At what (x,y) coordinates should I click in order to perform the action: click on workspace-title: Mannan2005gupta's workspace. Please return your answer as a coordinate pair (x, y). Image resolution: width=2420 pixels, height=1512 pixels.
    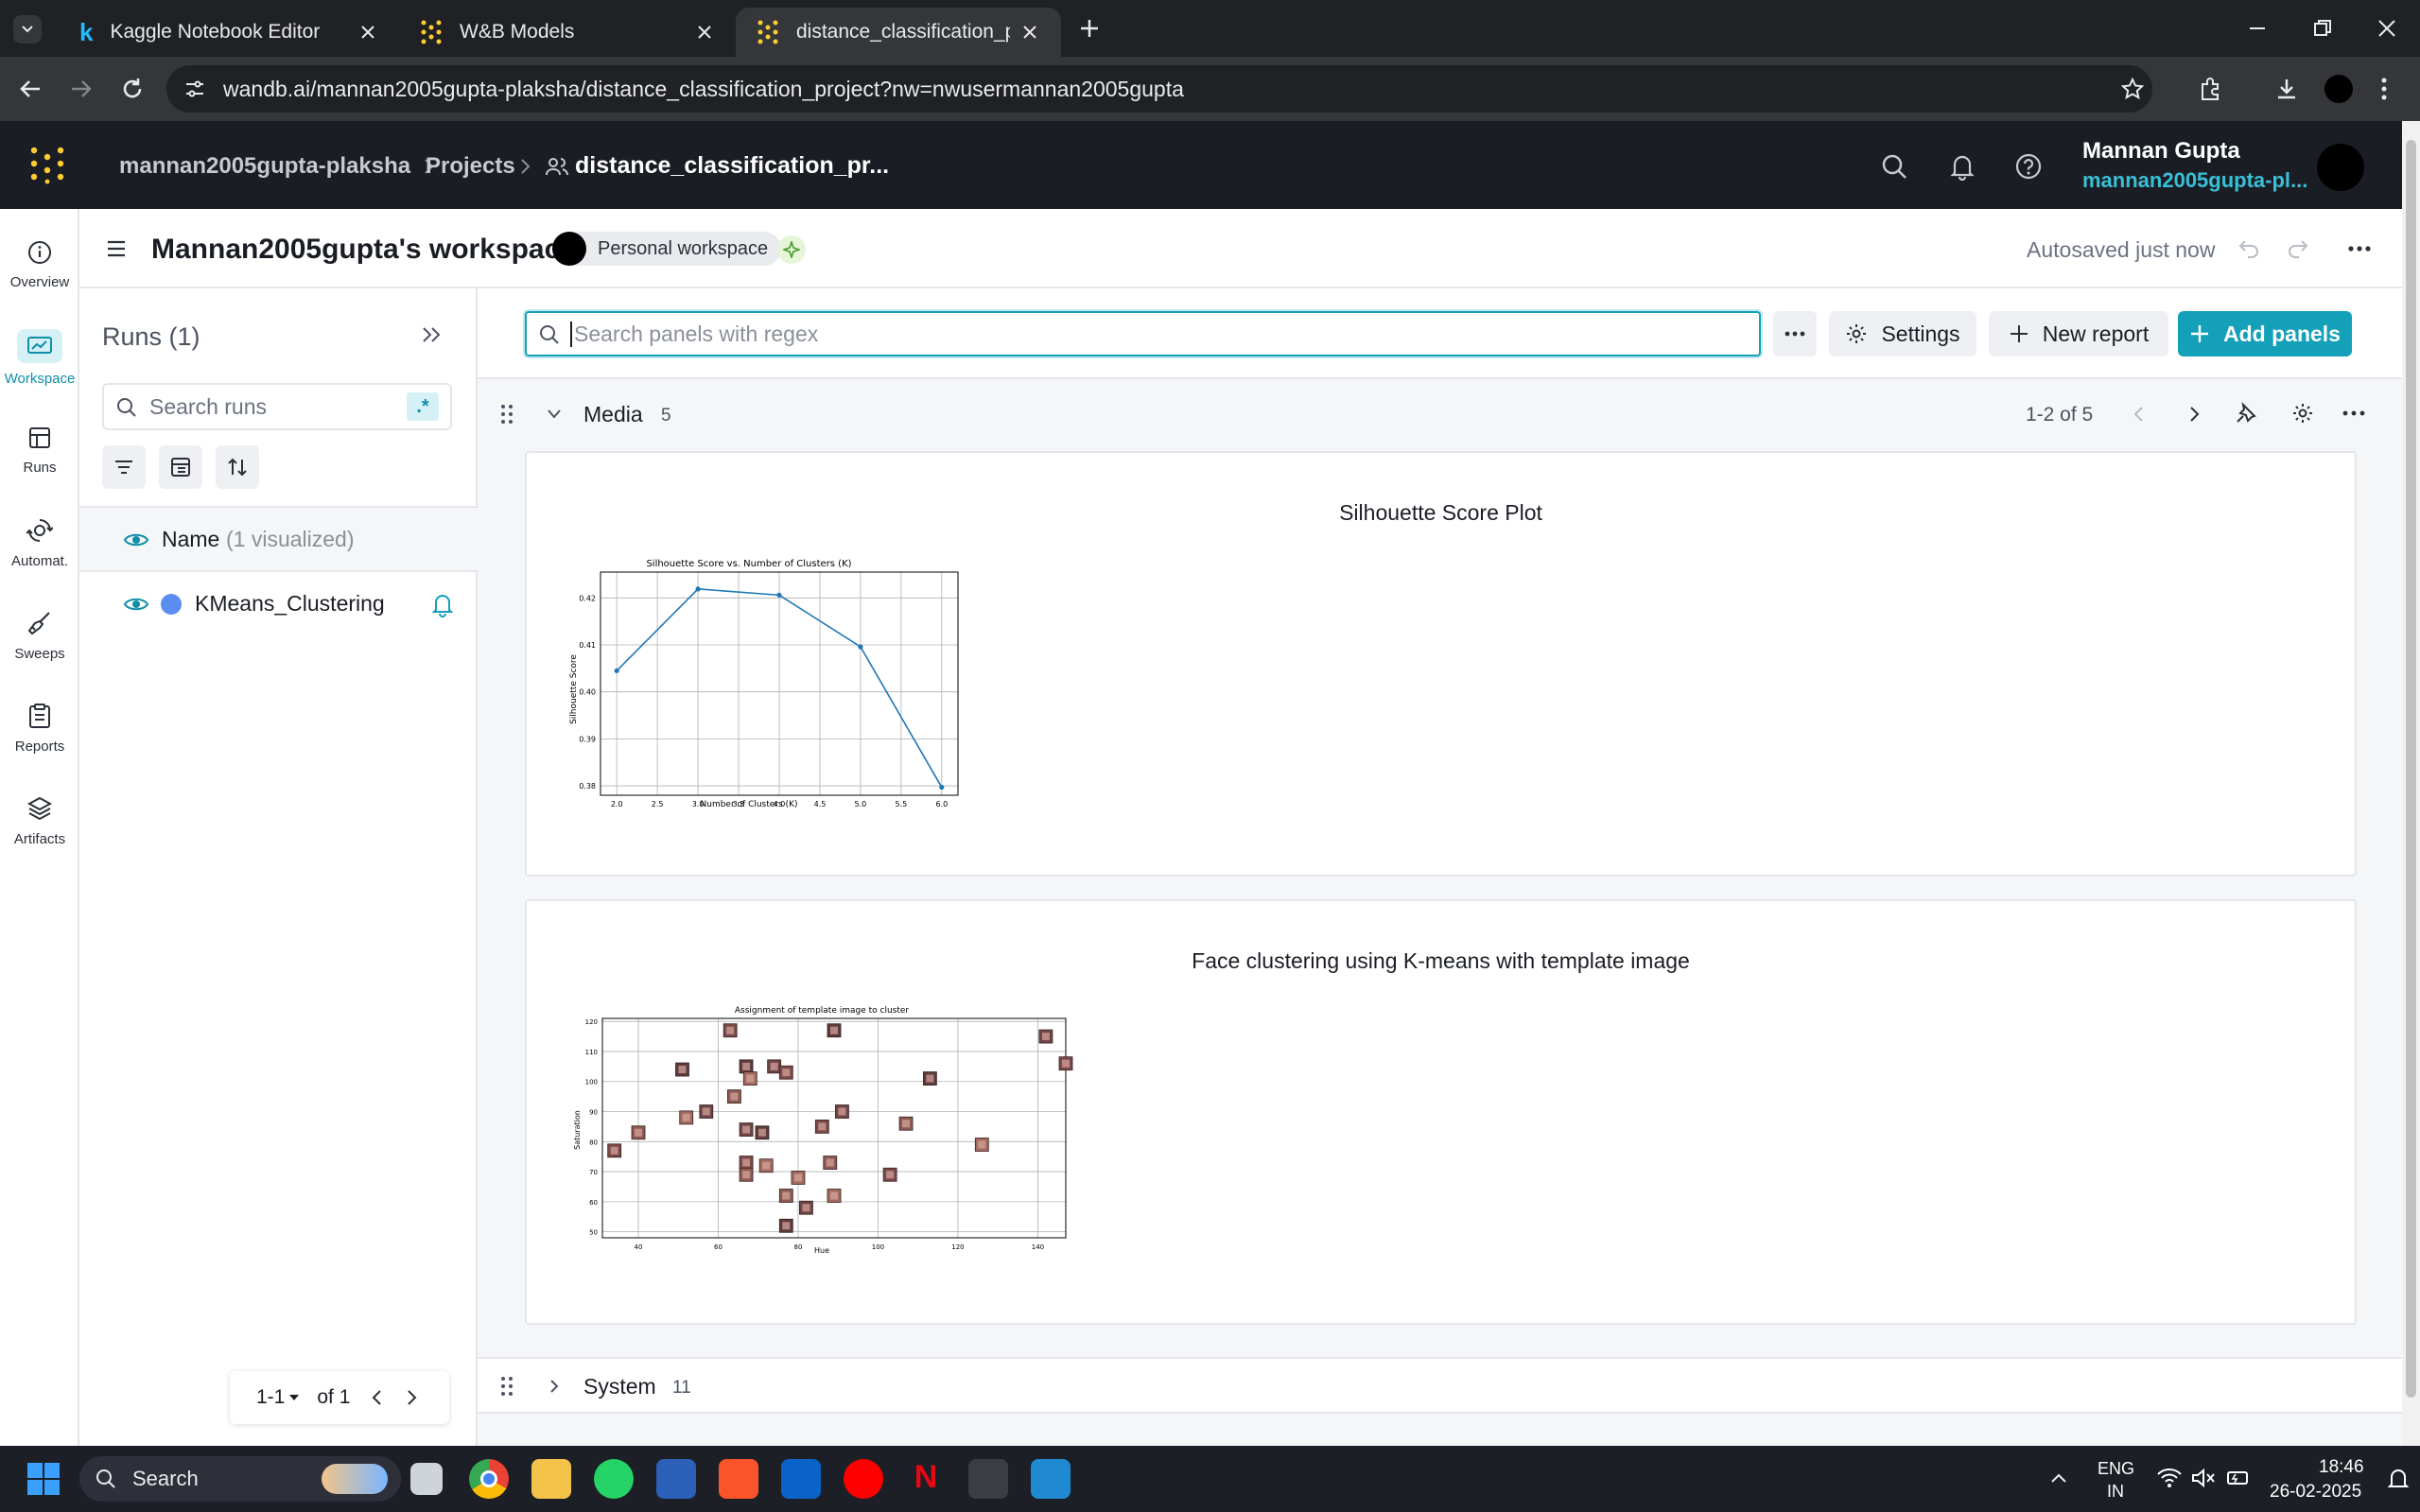
    Looking at the image, I should click on (363, 250).